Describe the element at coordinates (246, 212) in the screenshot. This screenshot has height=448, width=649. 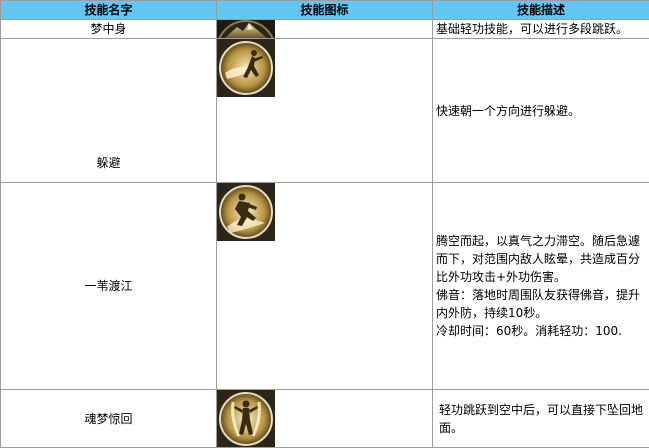
I see `crouching-figure-icon` at that location.